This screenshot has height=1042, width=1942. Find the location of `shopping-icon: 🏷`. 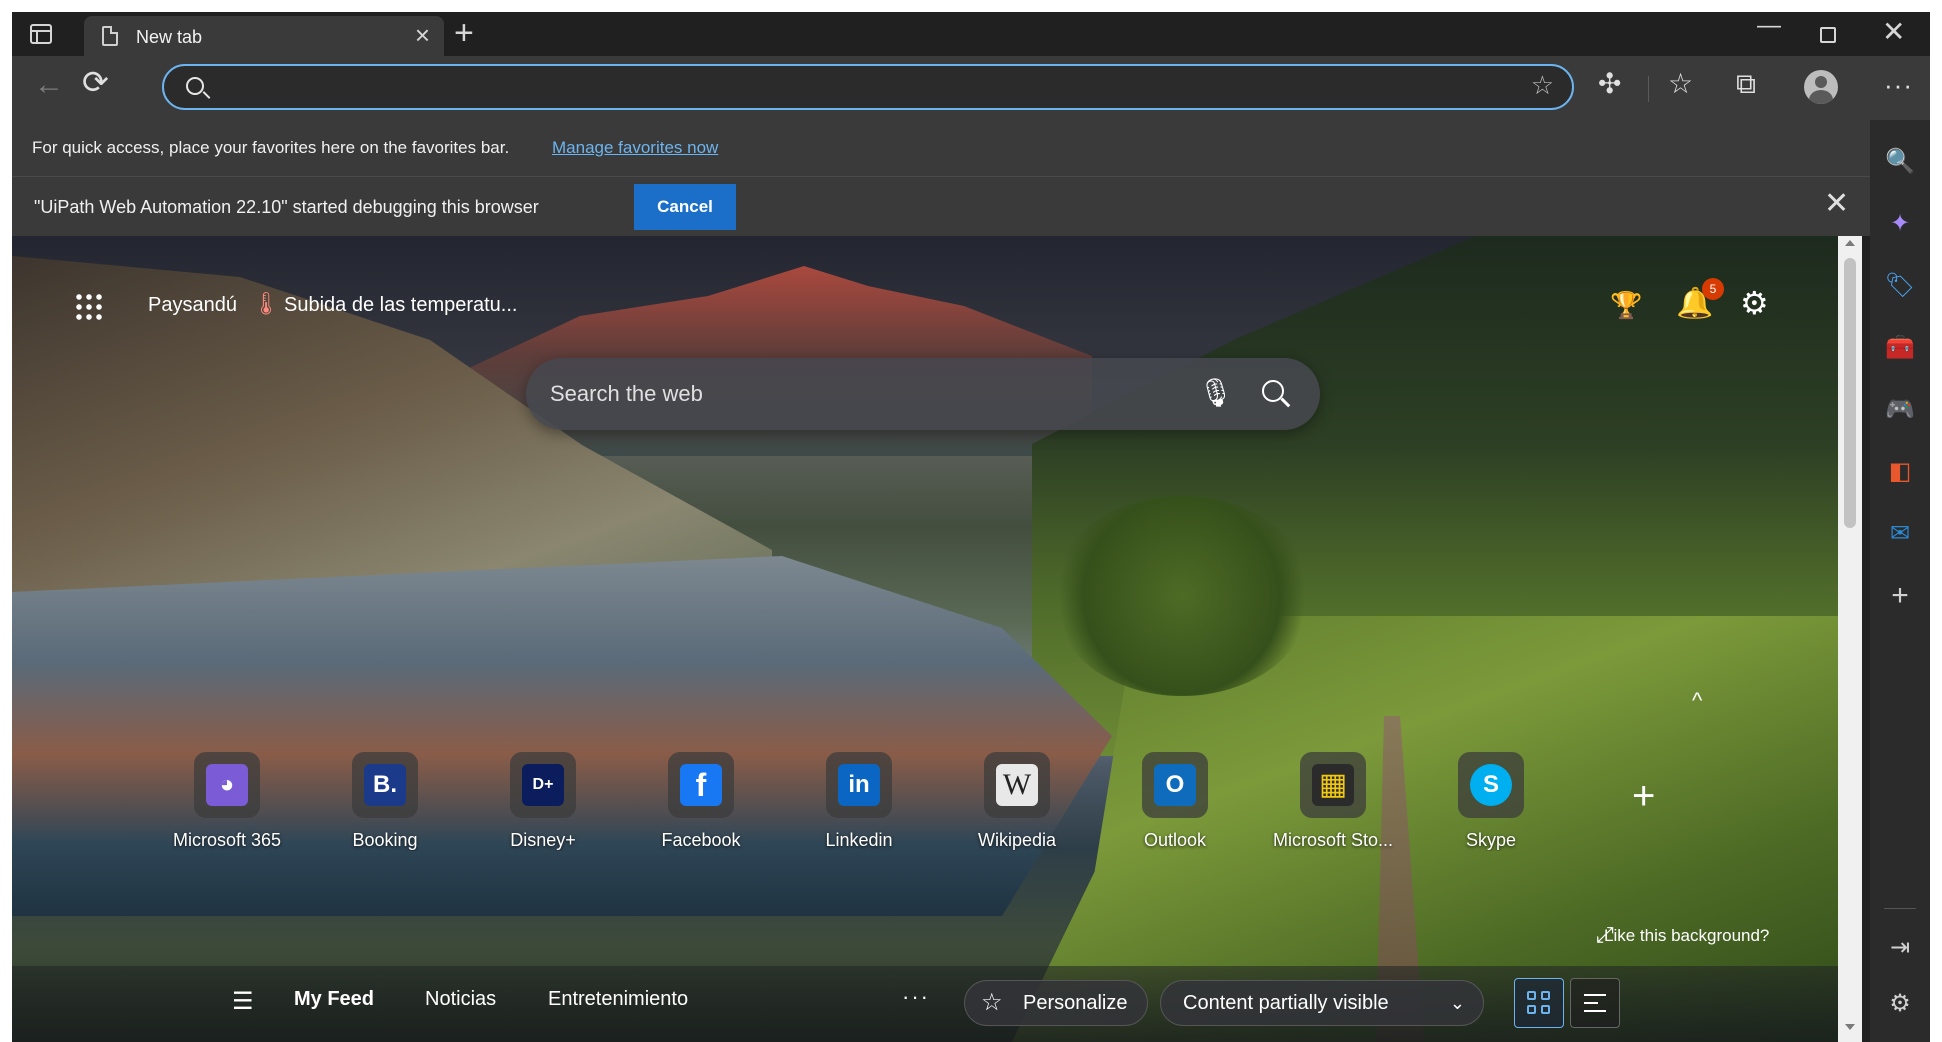

shopping-icon: 🏷 is located at coordinates (1900, 286).